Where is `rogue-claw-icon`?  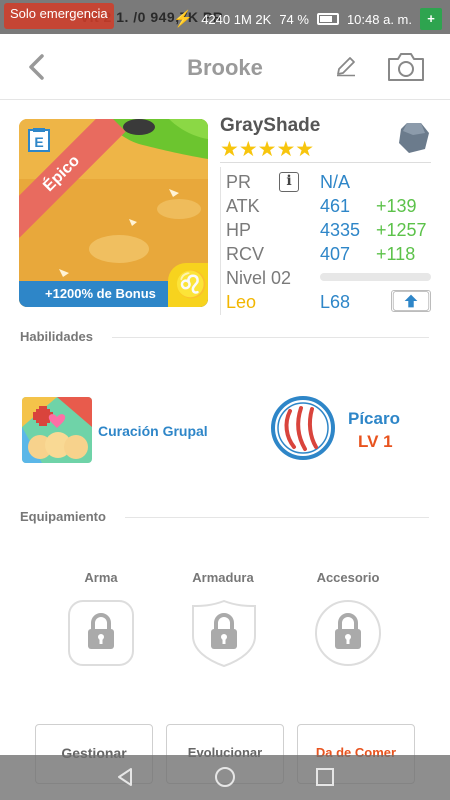 rogue-claw-icon is located at coordinates (303, 428).